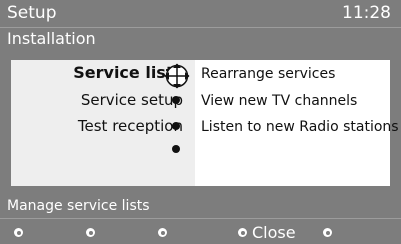 This screenshot has width=401, height=244. Describe the element at coordinates (51, 38) in the screenshot. I see `screen-subtitle: Installation` at that location.